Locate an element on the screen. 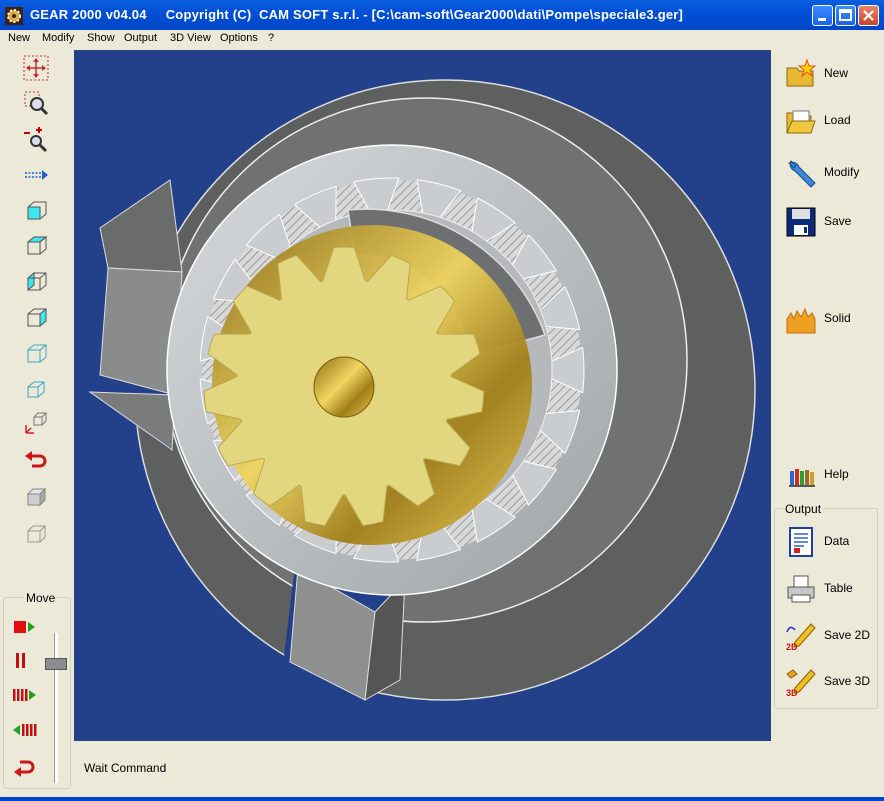 This screenshot has height=801, width=884. save-2d-button: 2D Save 2D is located at coordinates (829, 636).